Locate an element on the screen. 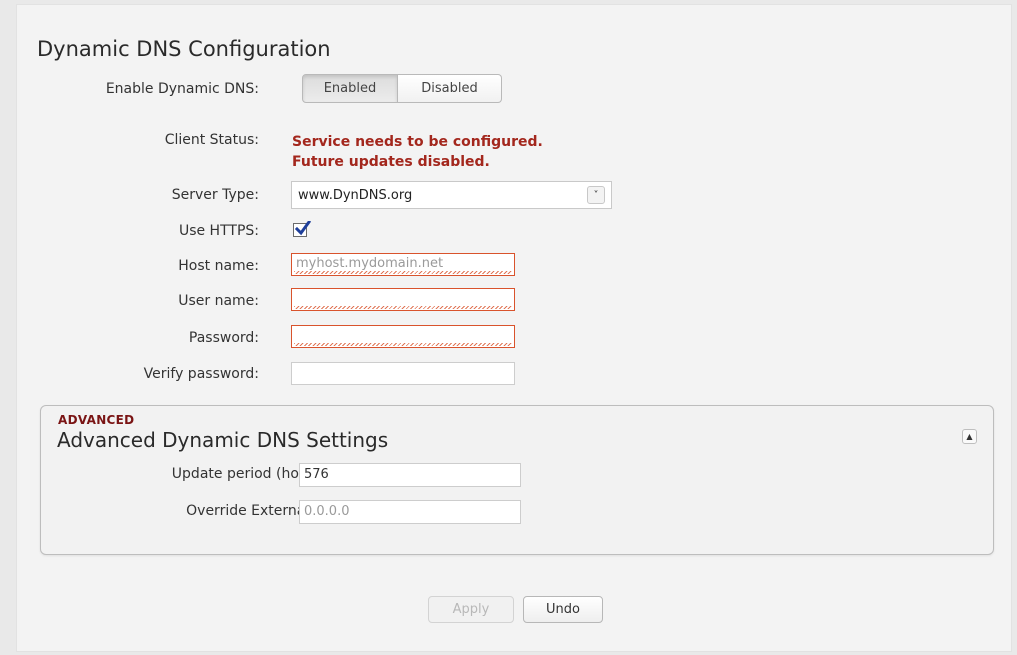 Image resolution: width=1017 pixels, height=655 pixels. page-title: Dynamic DNS Configuration is located at coordinates (184, 49).